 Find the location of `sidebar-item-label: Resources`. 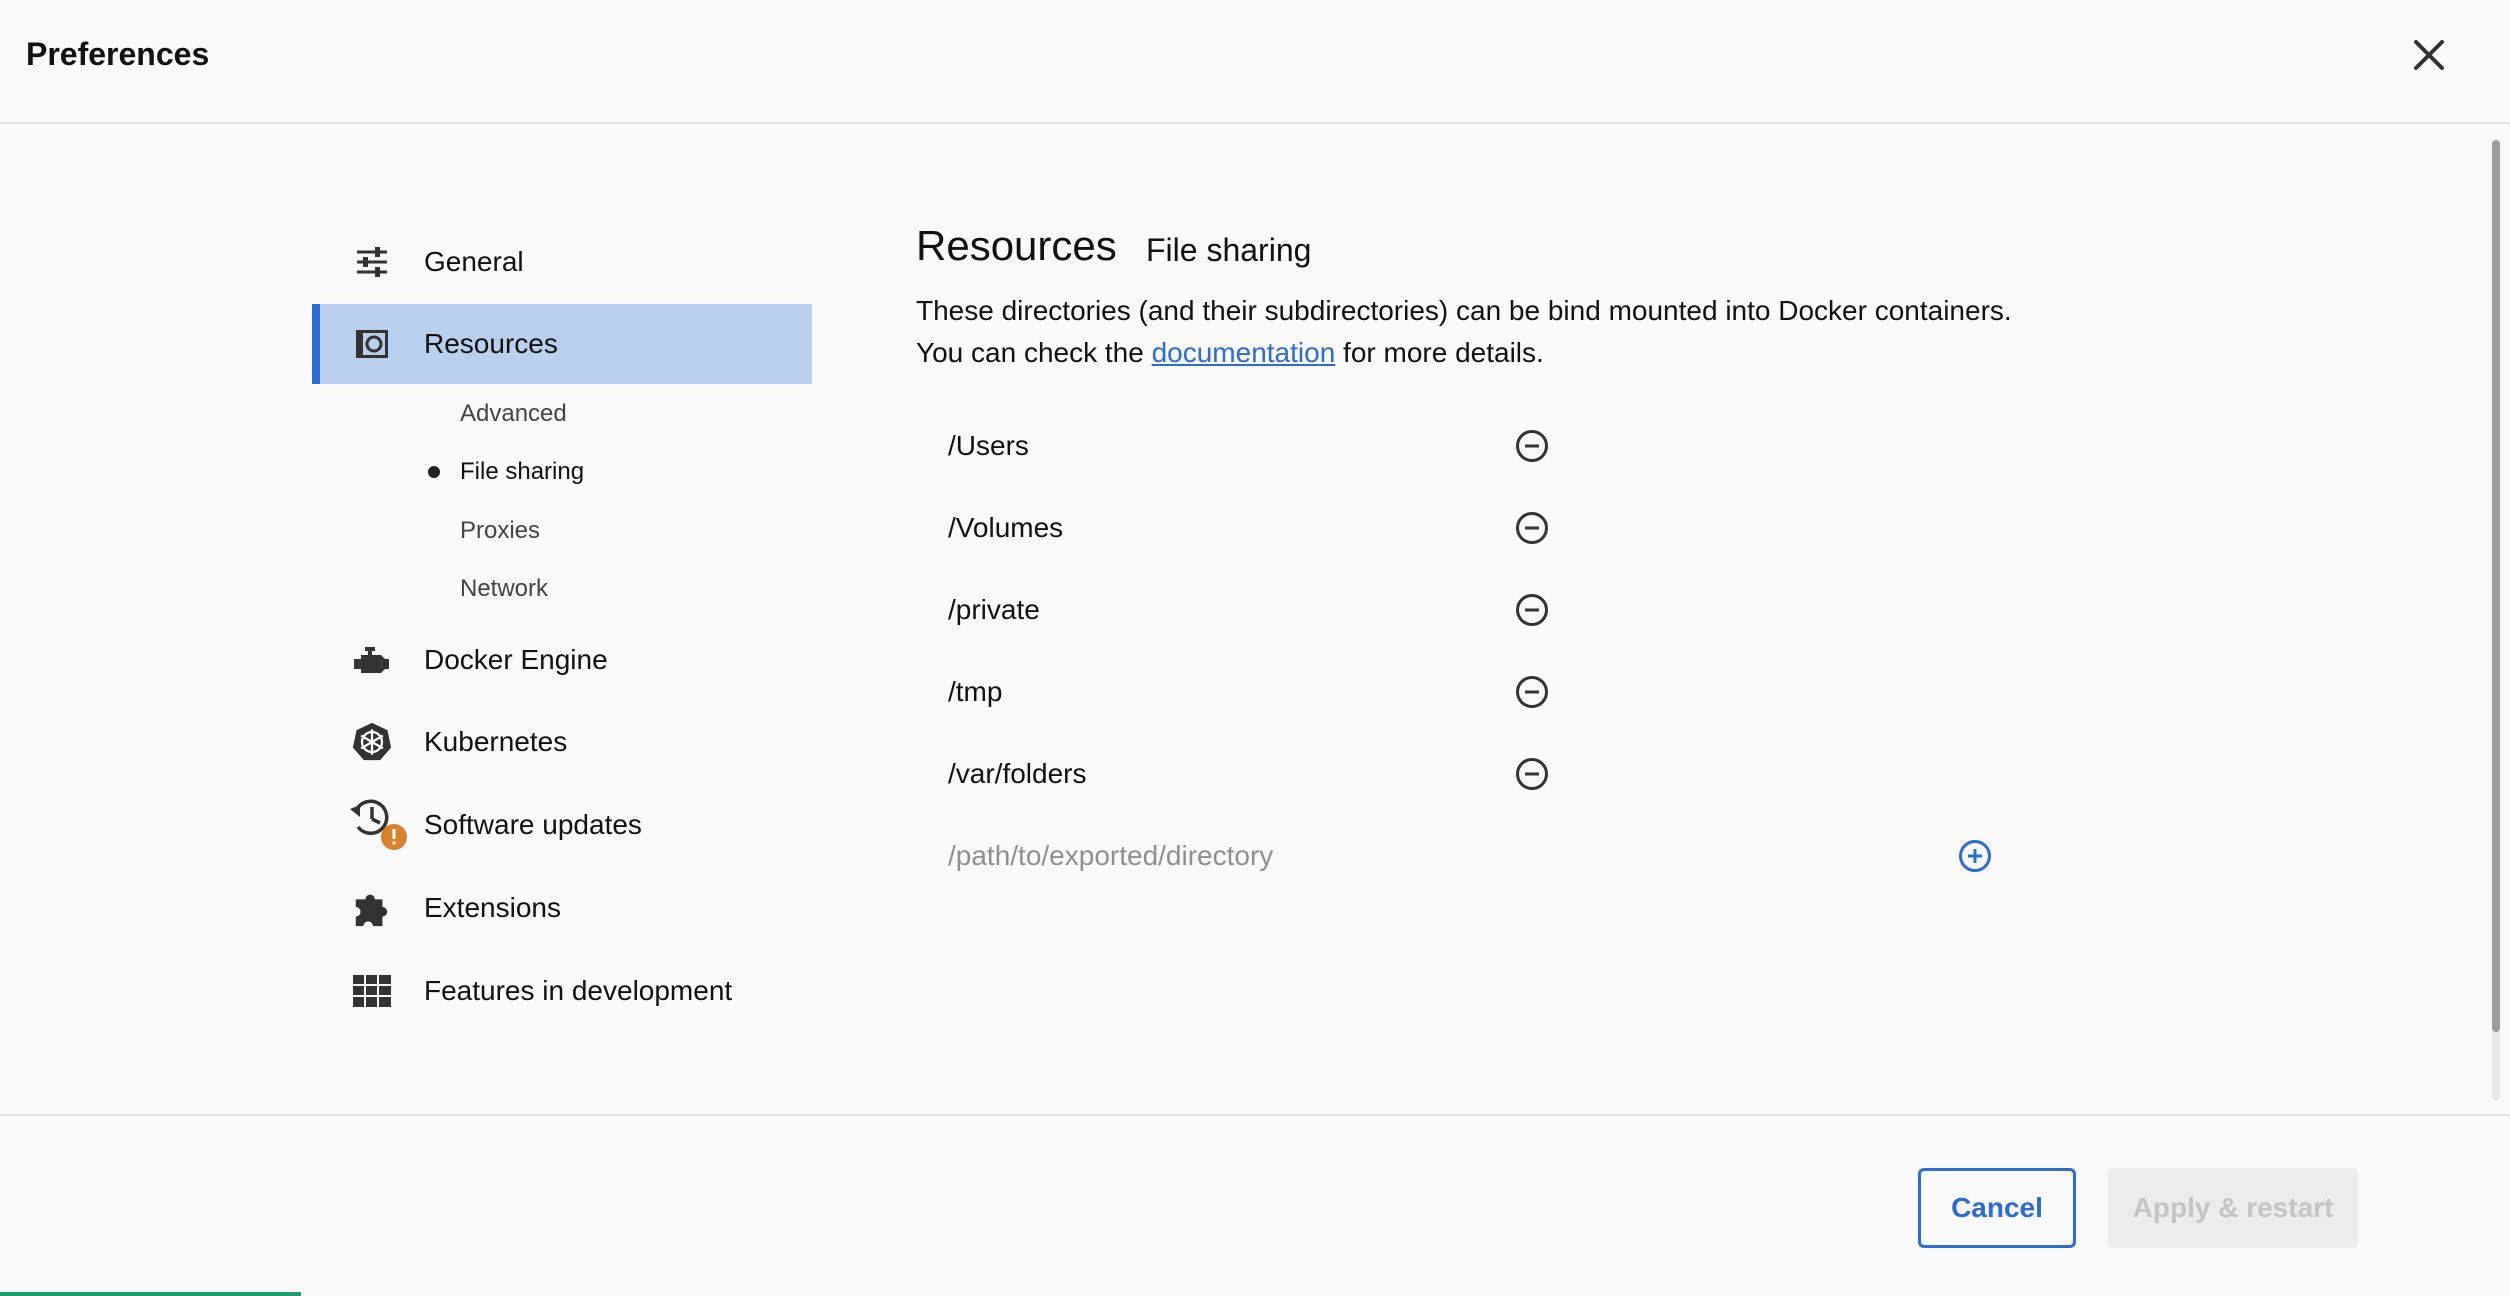

sidebar-item-label: Resources is located at coordinates (491, 343).